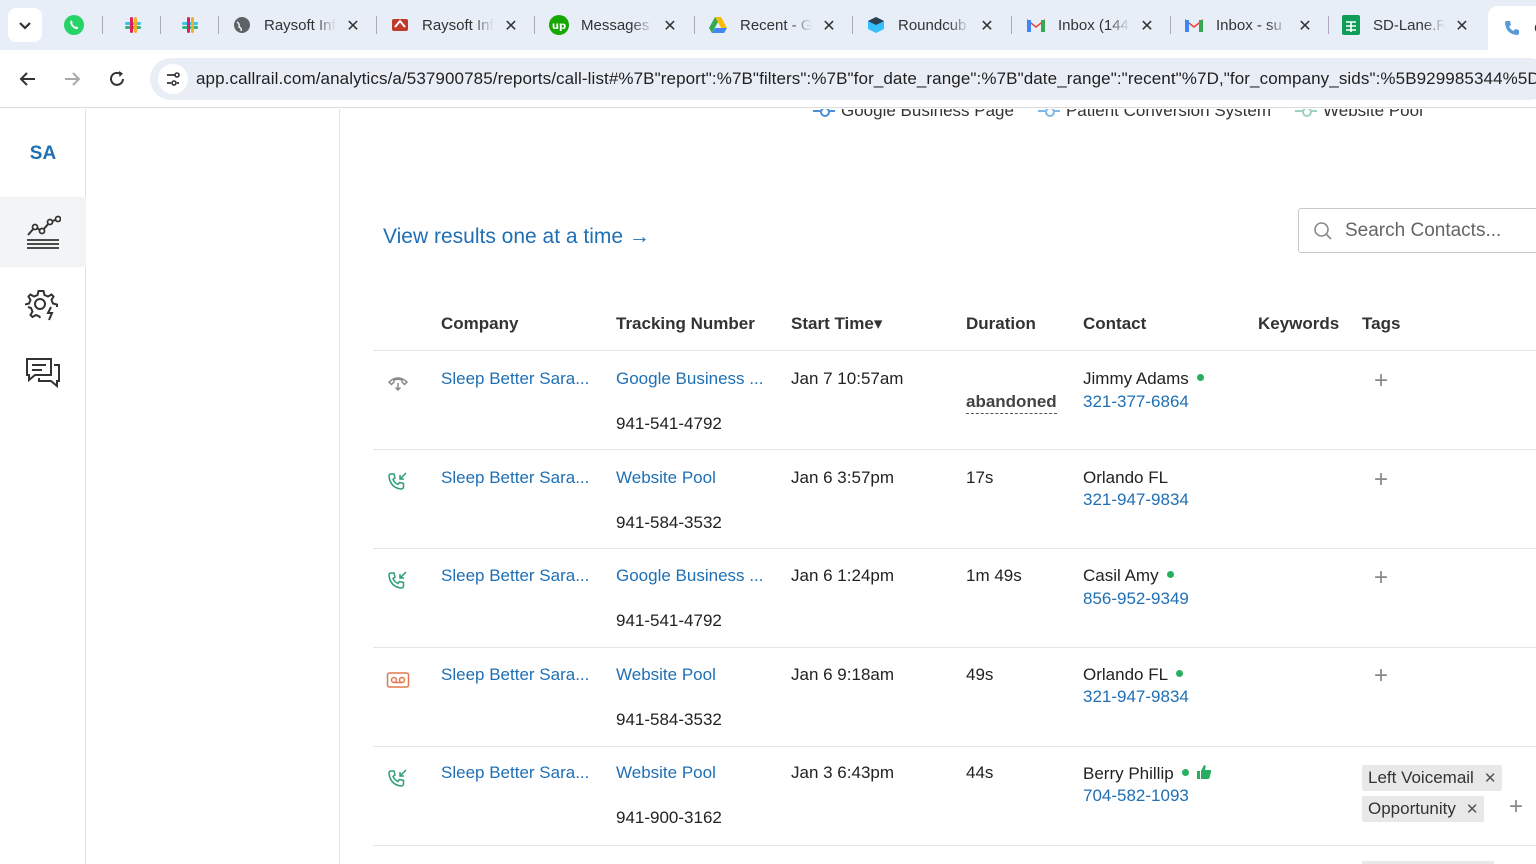 The height and width of the screenshot is (864, 1536). I want to click on tab-search-button, so click(25, 25).